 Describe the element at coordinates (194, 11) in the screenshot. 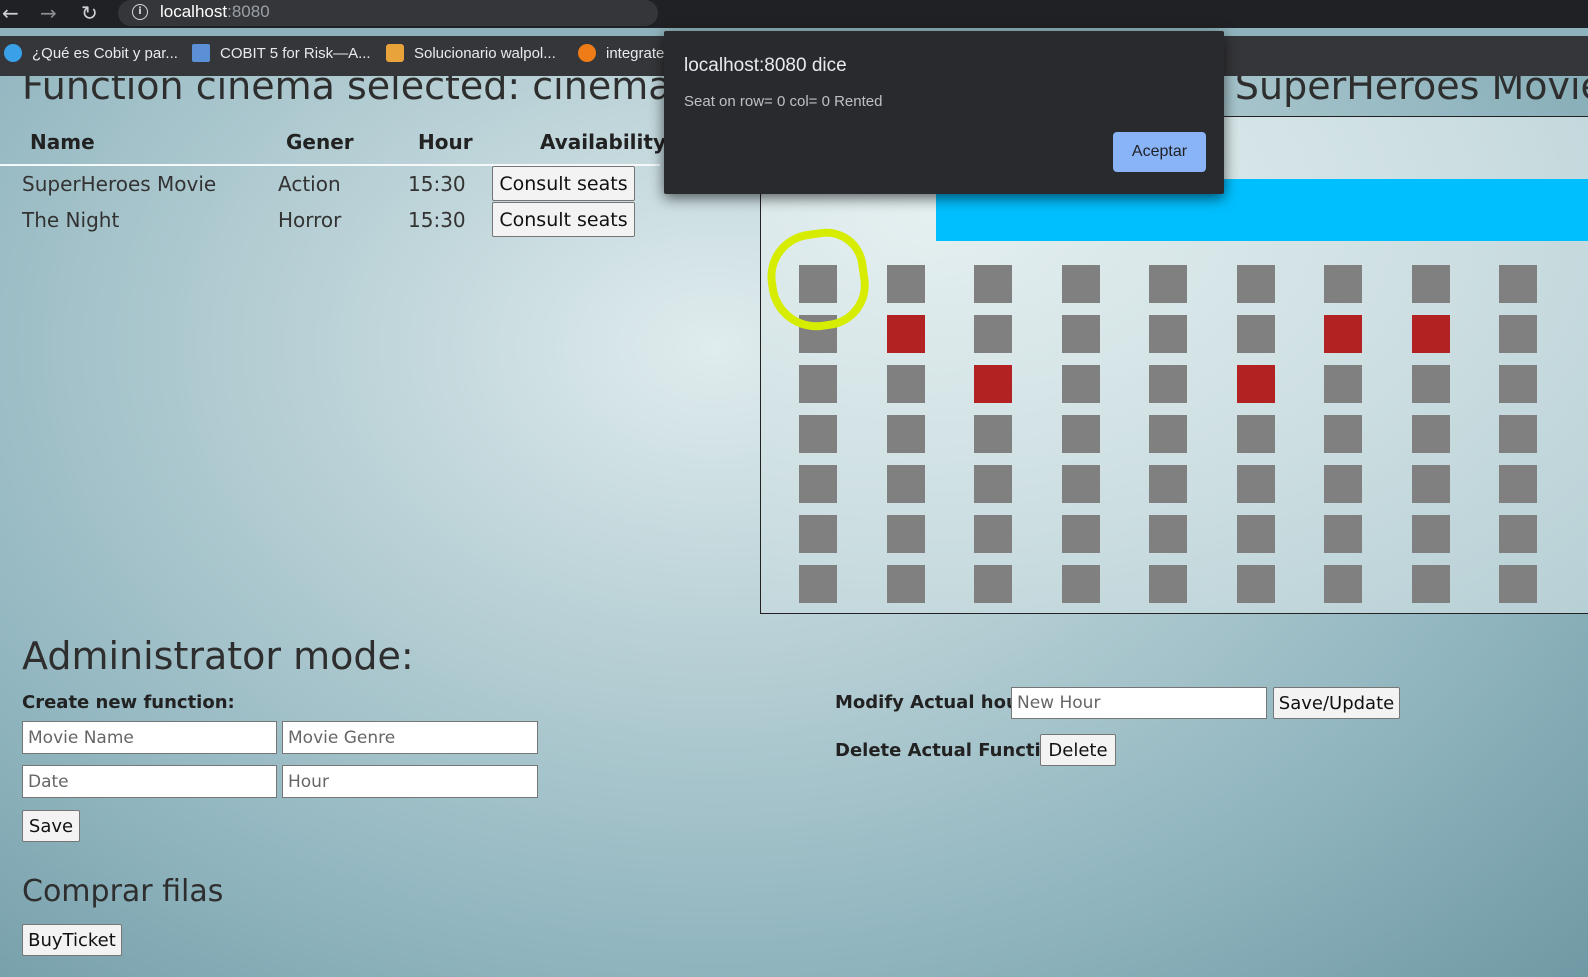

I see `url-host: localhost` at that location.